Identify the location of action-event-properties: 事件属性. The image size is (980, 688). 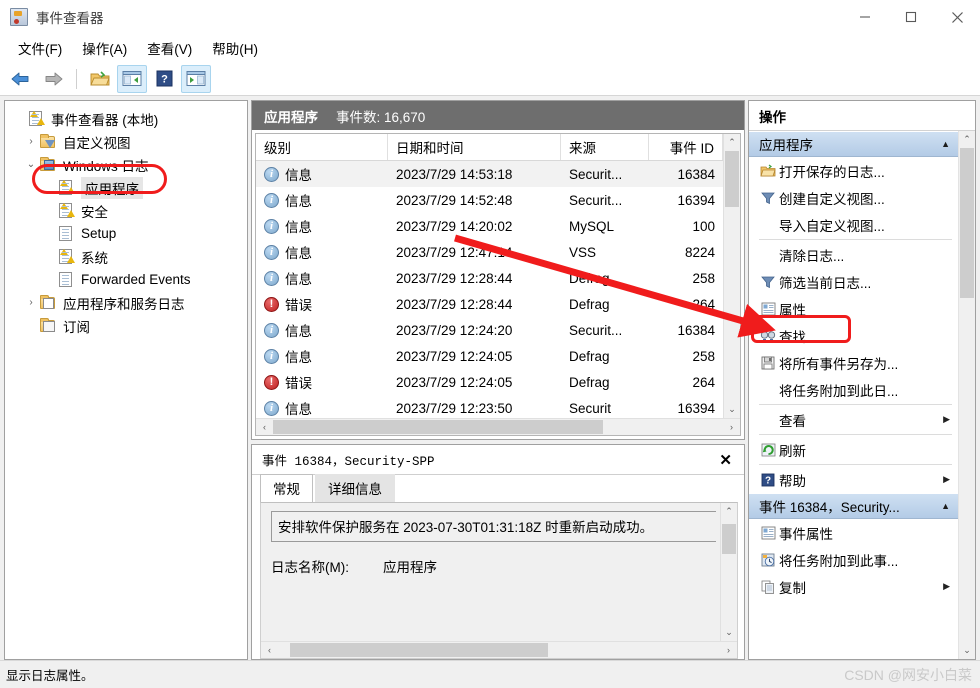
(853, 532).